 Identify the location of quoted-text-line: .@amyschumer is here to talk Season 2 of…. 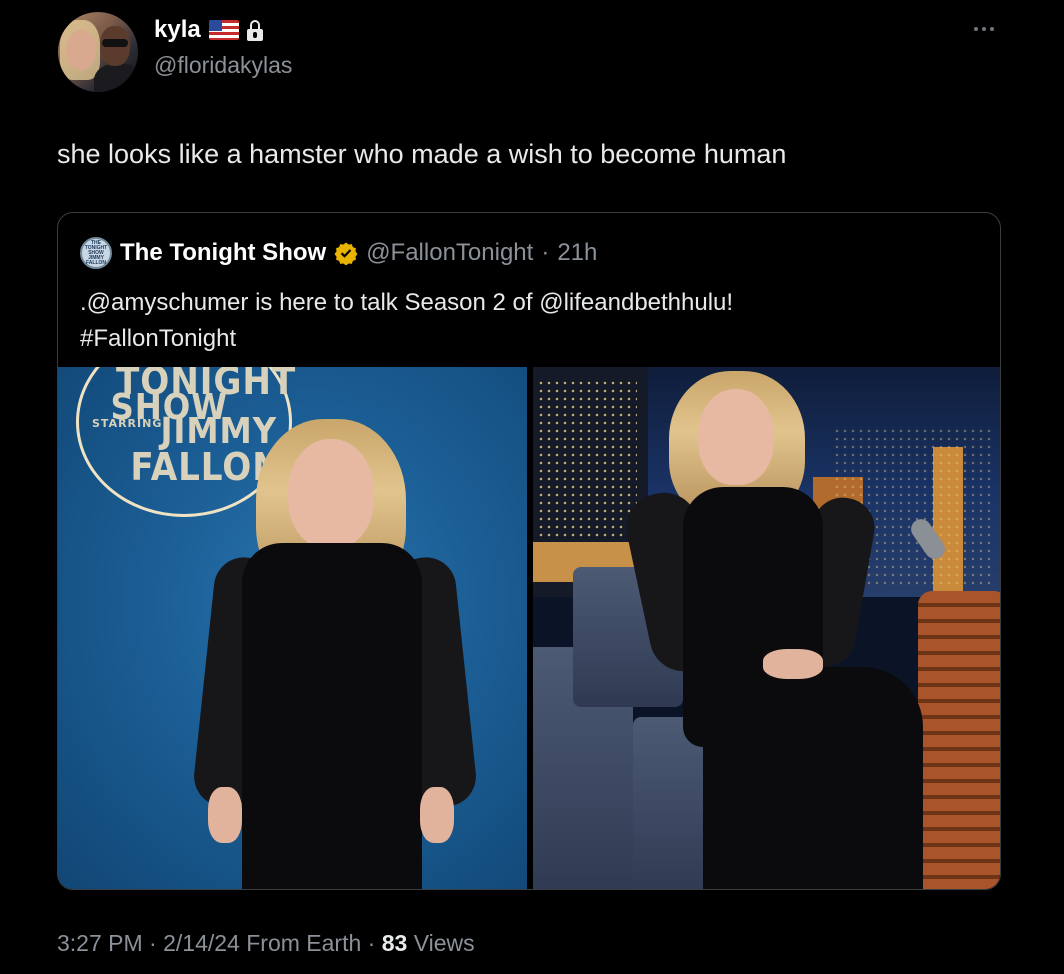
(407, 302).